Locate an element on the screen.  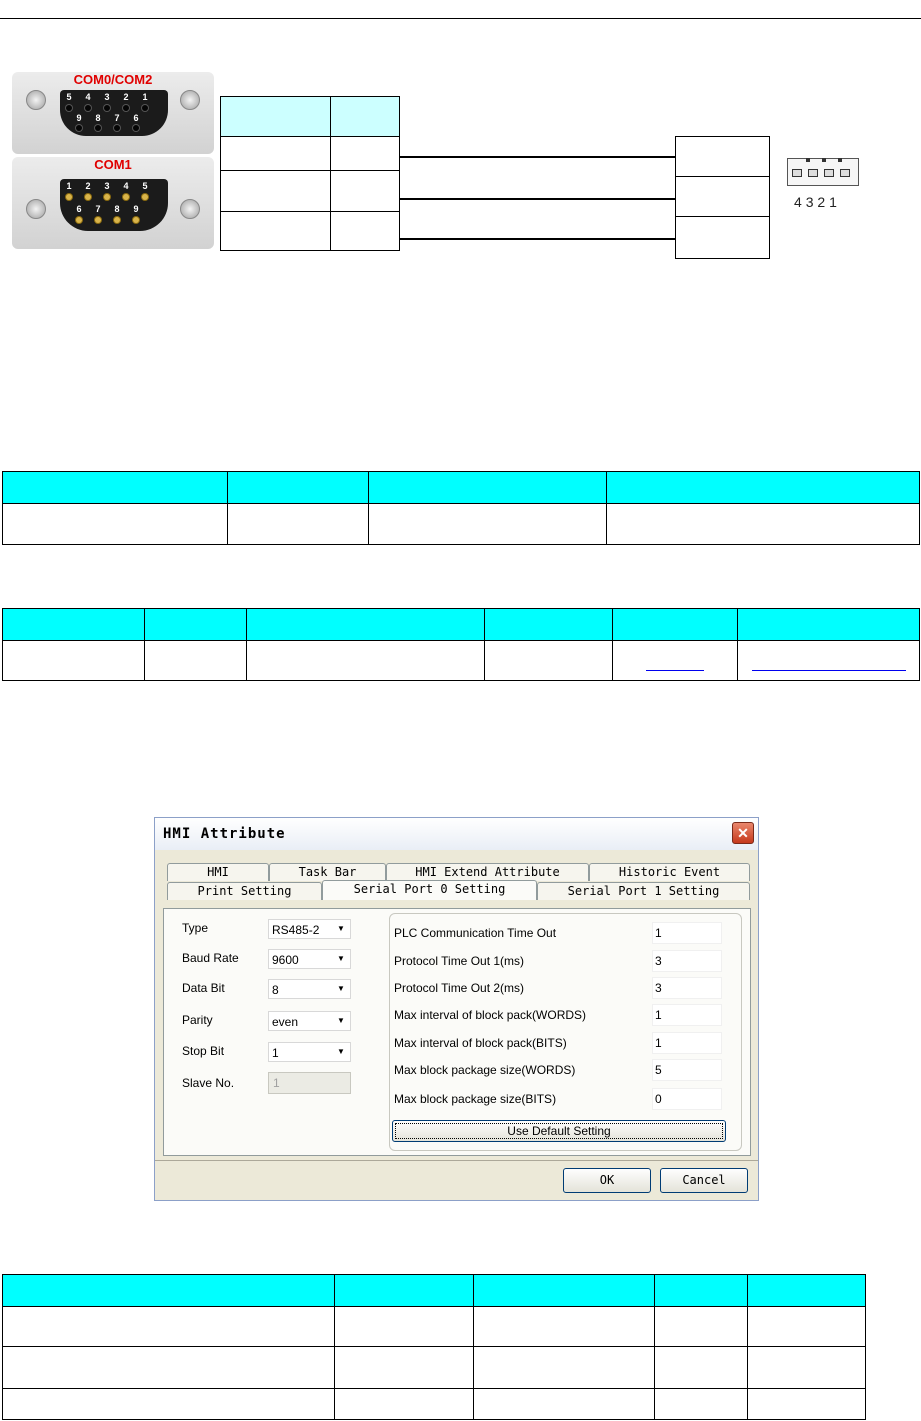
com1-title: COM1 is located at coordinates (113, 164).